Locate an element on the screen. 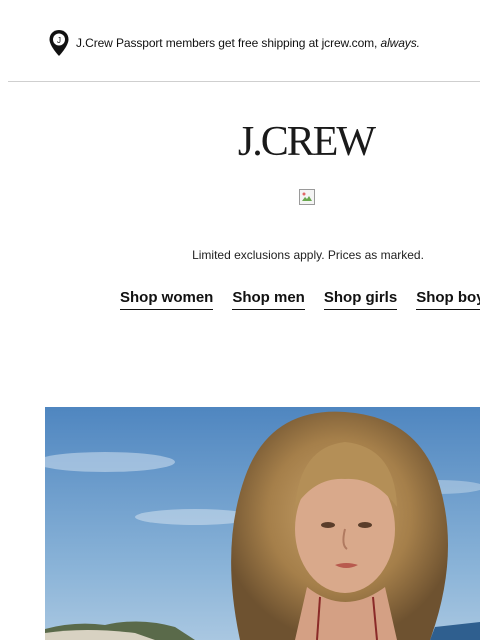 The height and width of the screenshot is (640, 480). shop-men-link: Shop men is located at coordinates (268, 299).